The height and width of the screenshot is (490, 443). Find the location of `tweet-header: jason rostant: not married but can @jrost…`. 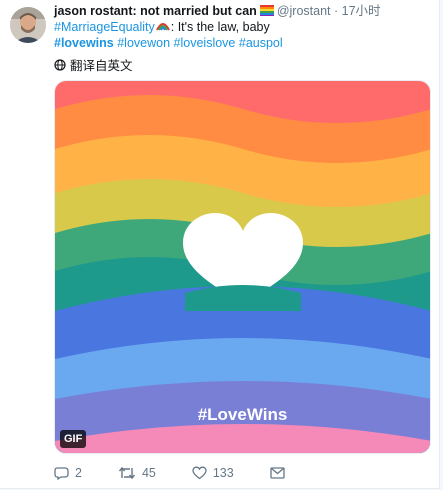

tweet-header: jason rostant: not married but can @jrost… is located at coordinates (244, 12).